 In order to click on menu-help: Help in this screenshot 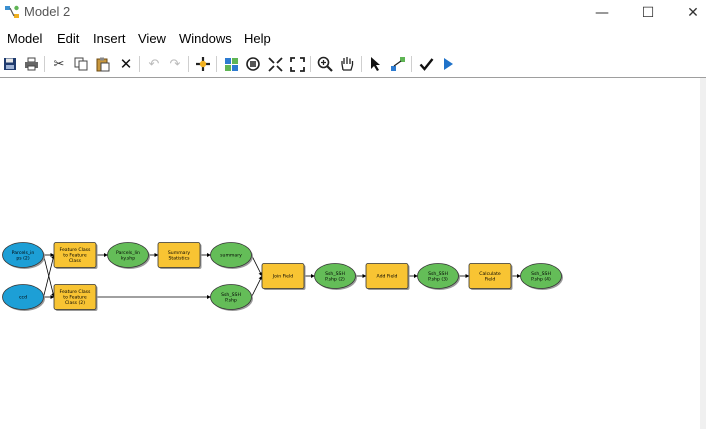, I will do `click(257, 38)`.